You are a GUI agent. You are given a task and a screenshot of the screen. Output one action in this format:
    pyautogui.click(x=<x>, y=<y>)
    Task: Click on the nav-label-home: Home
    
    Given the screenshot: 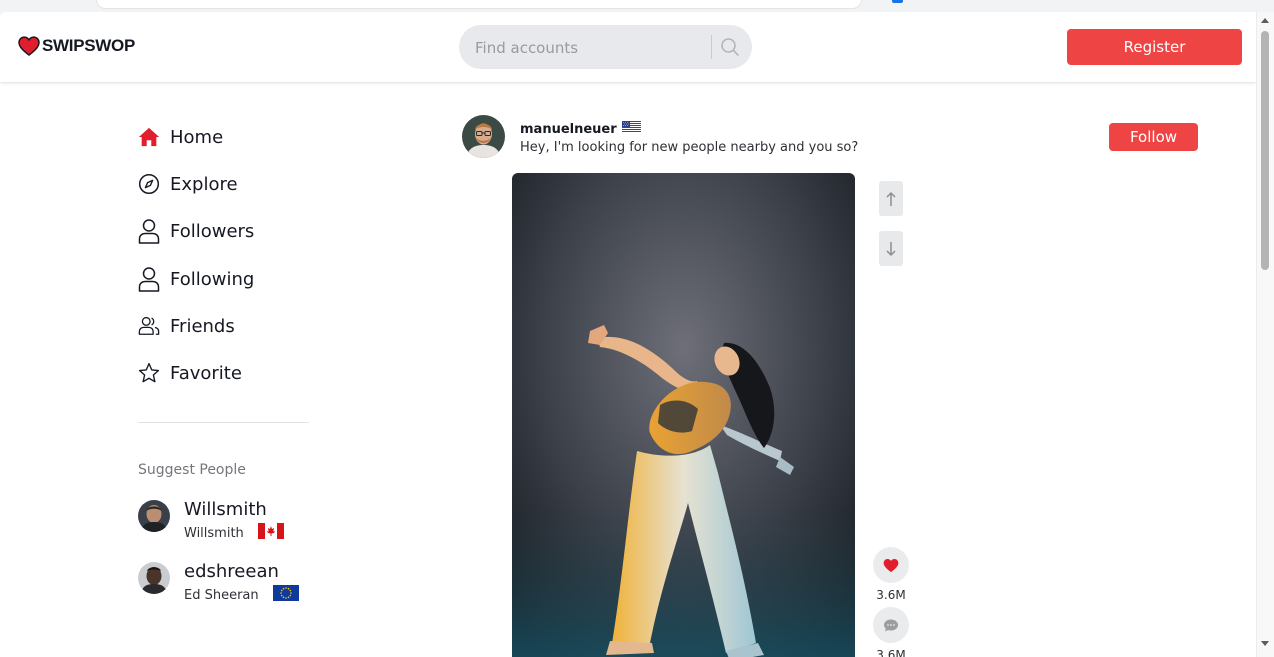 What is the action you would take?
    pyautogui.click(x=197, y=137)
    